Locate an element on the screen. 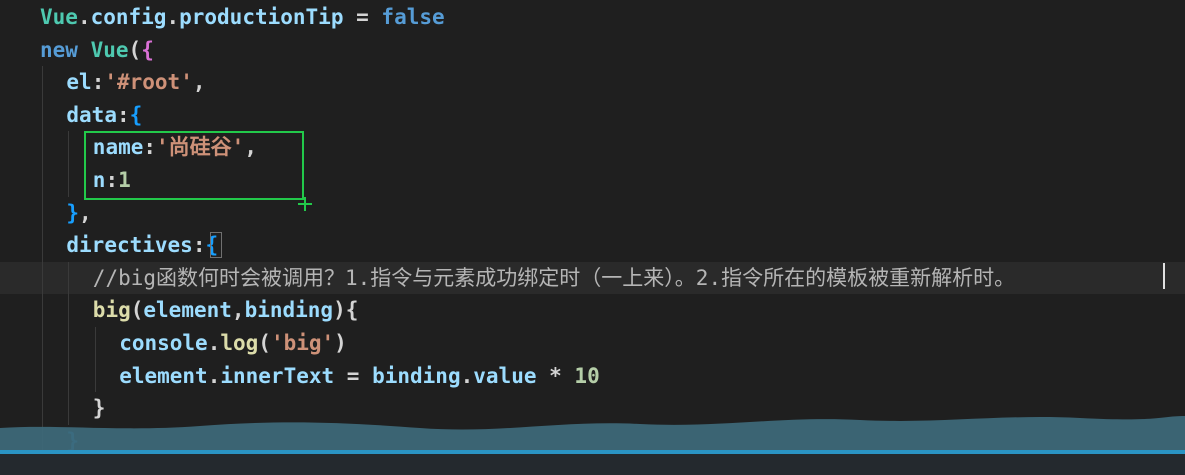  text-caret is located at coordinates (1164, 276).